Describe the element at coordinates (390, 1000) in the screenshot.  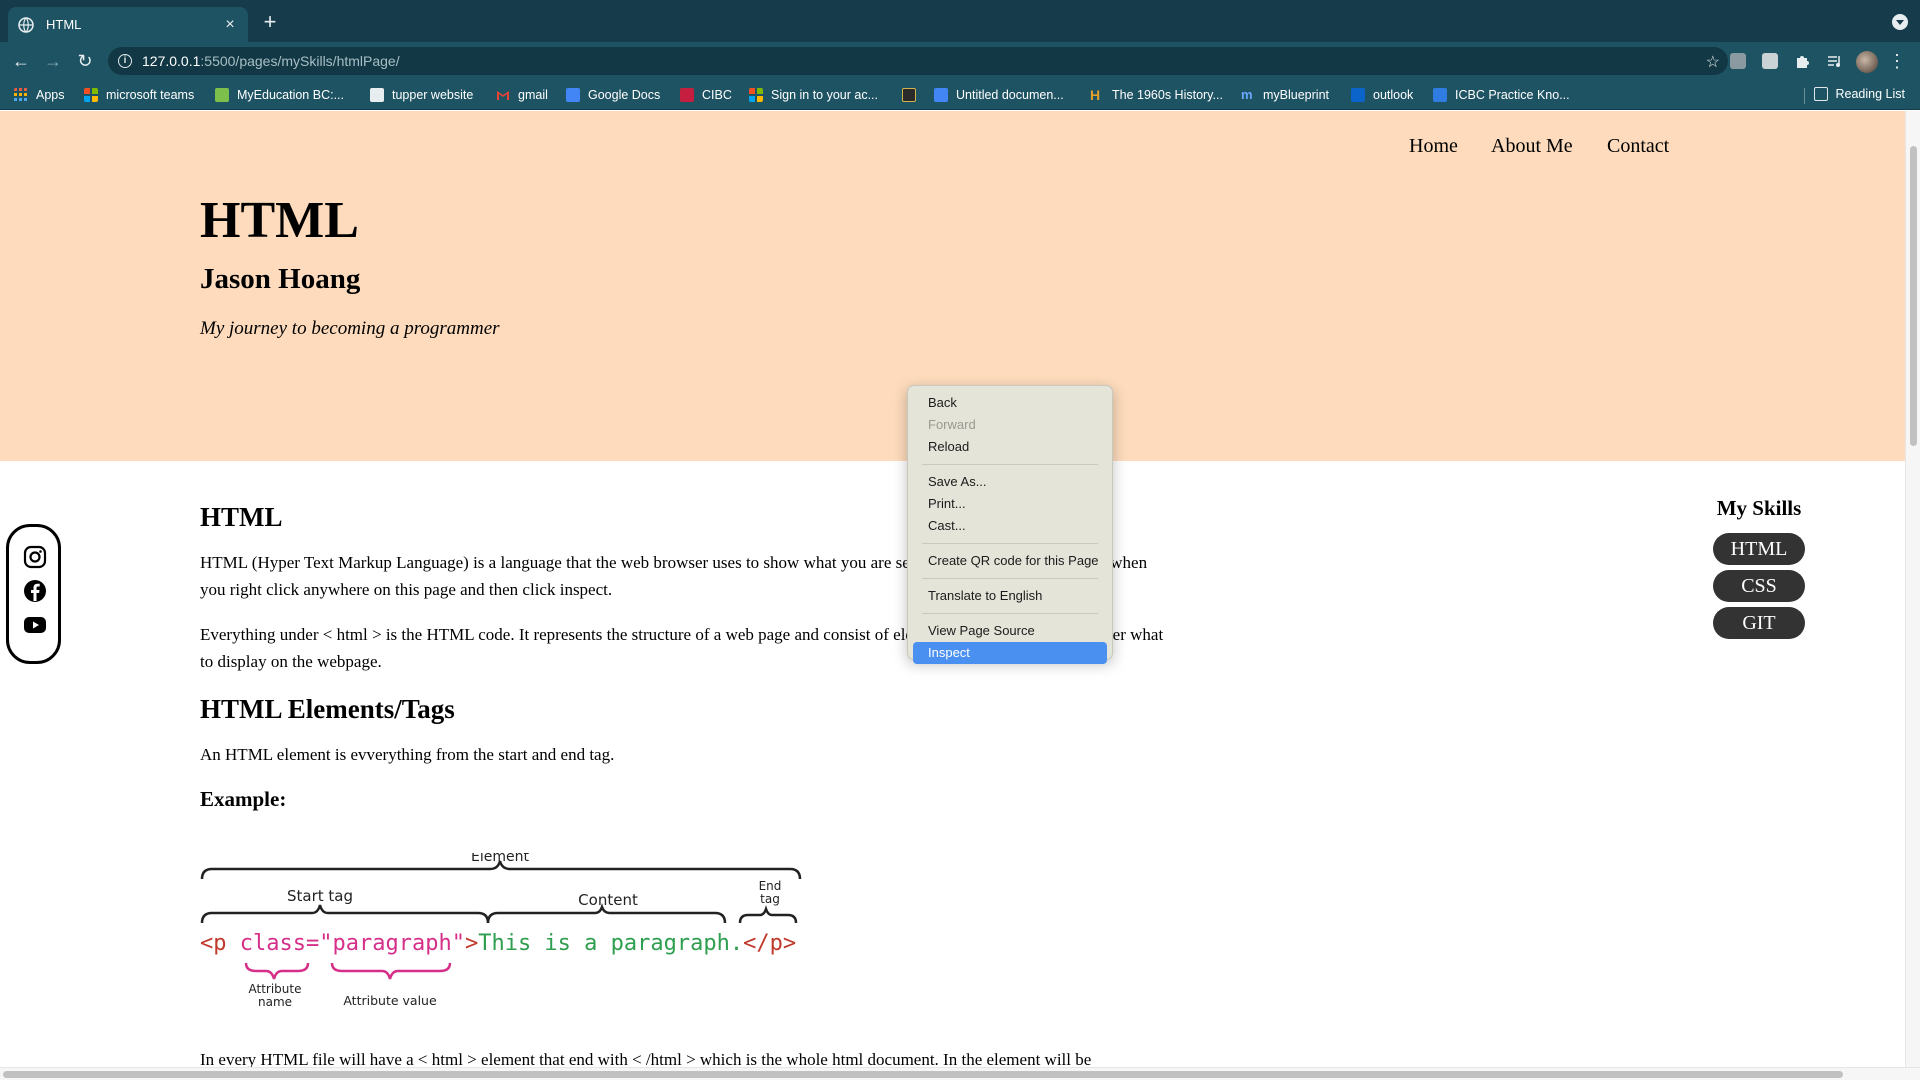
I see `diagram-label-attribute-value: Attribute value` at that location.